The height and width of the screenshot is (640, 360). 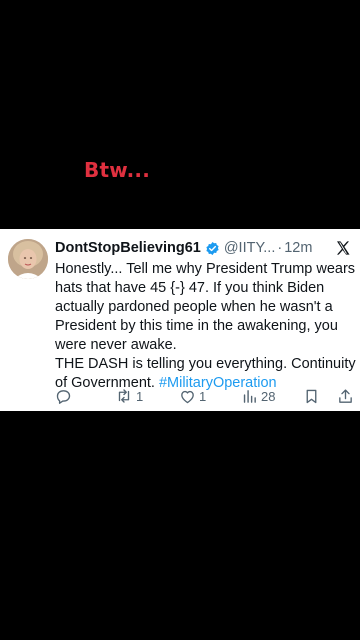 I want to click on like-count: 1, so click(x=203, y=396).